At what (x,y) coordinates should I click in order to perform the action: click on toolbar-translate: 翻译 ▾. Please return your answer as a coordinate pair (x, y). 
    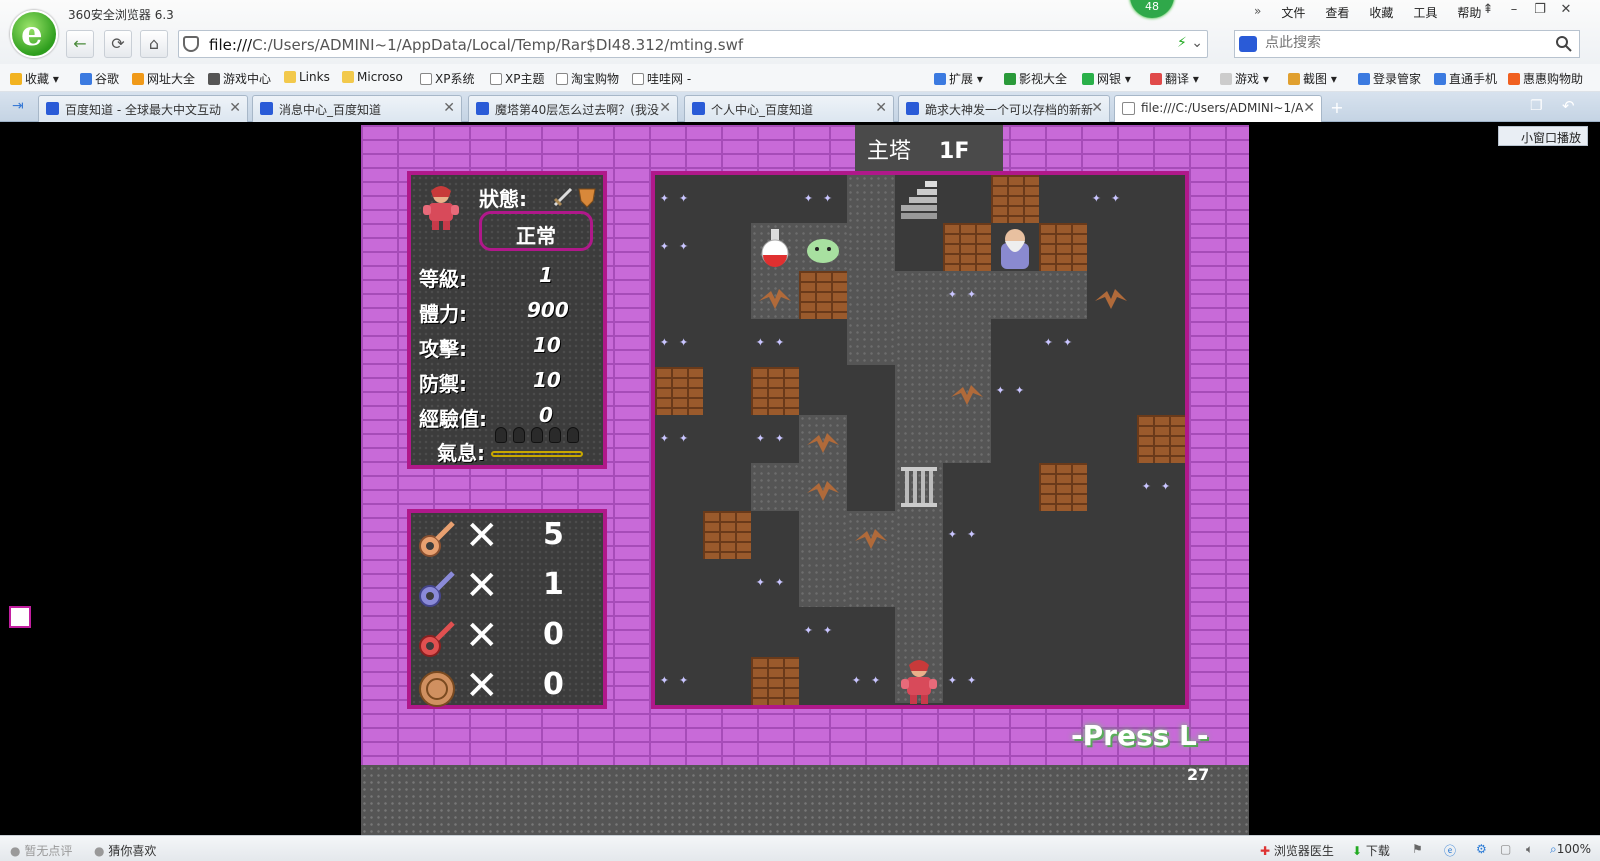
    Looking at the image, I should click on (1174, 78).